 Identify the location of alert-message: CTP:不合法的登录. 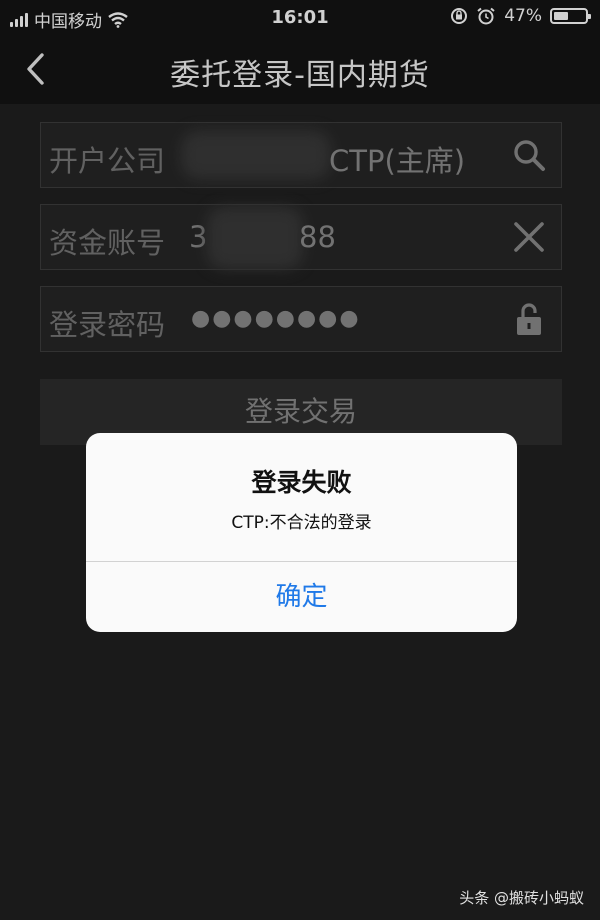
(301, 523).